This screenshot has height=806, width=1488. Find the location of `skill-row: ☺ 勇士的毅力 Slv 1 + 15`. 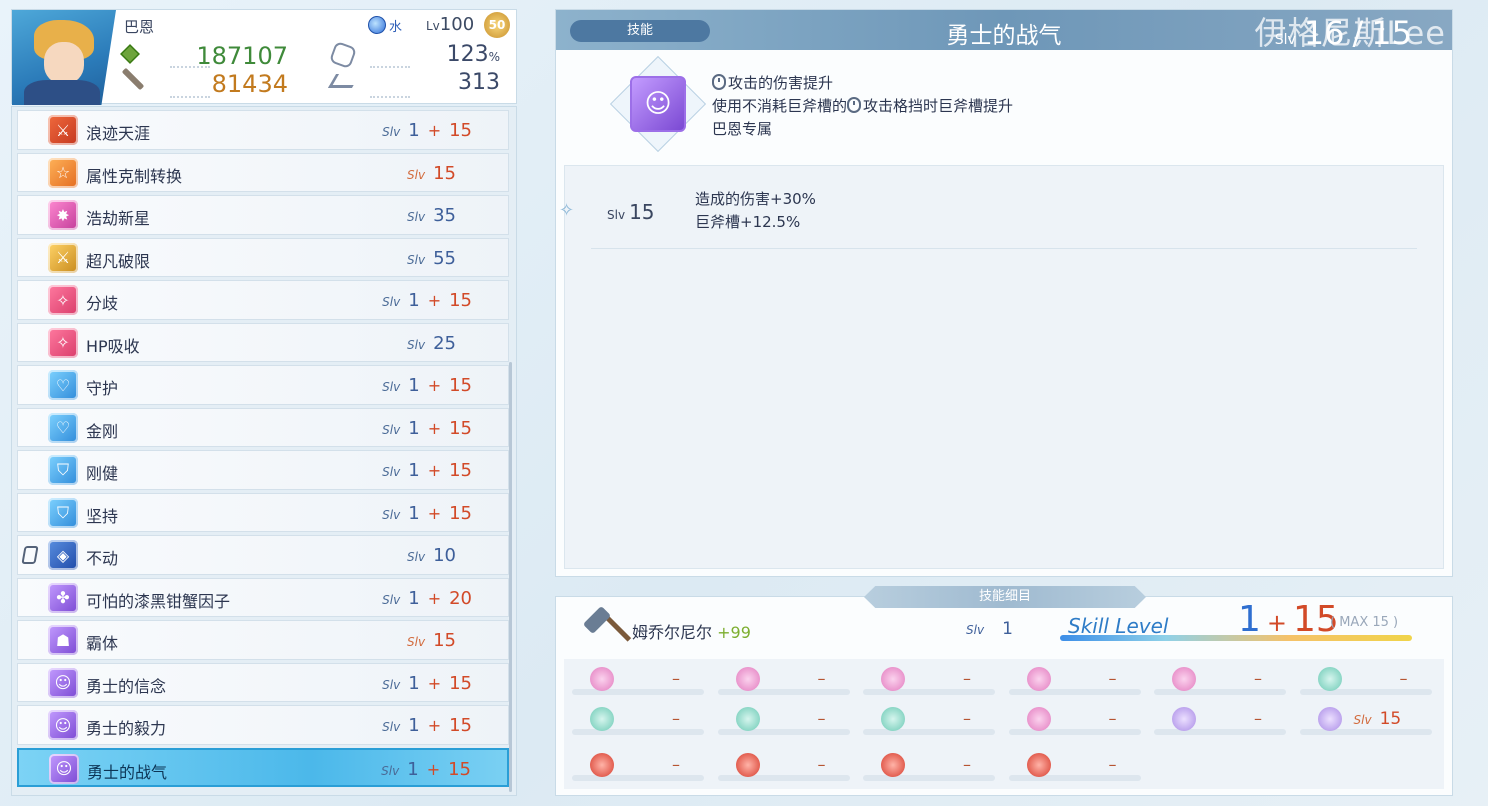

skill-row: ☺ 勇士的毅力 Slv 1 + 15 is located at coordinates (263, 725).